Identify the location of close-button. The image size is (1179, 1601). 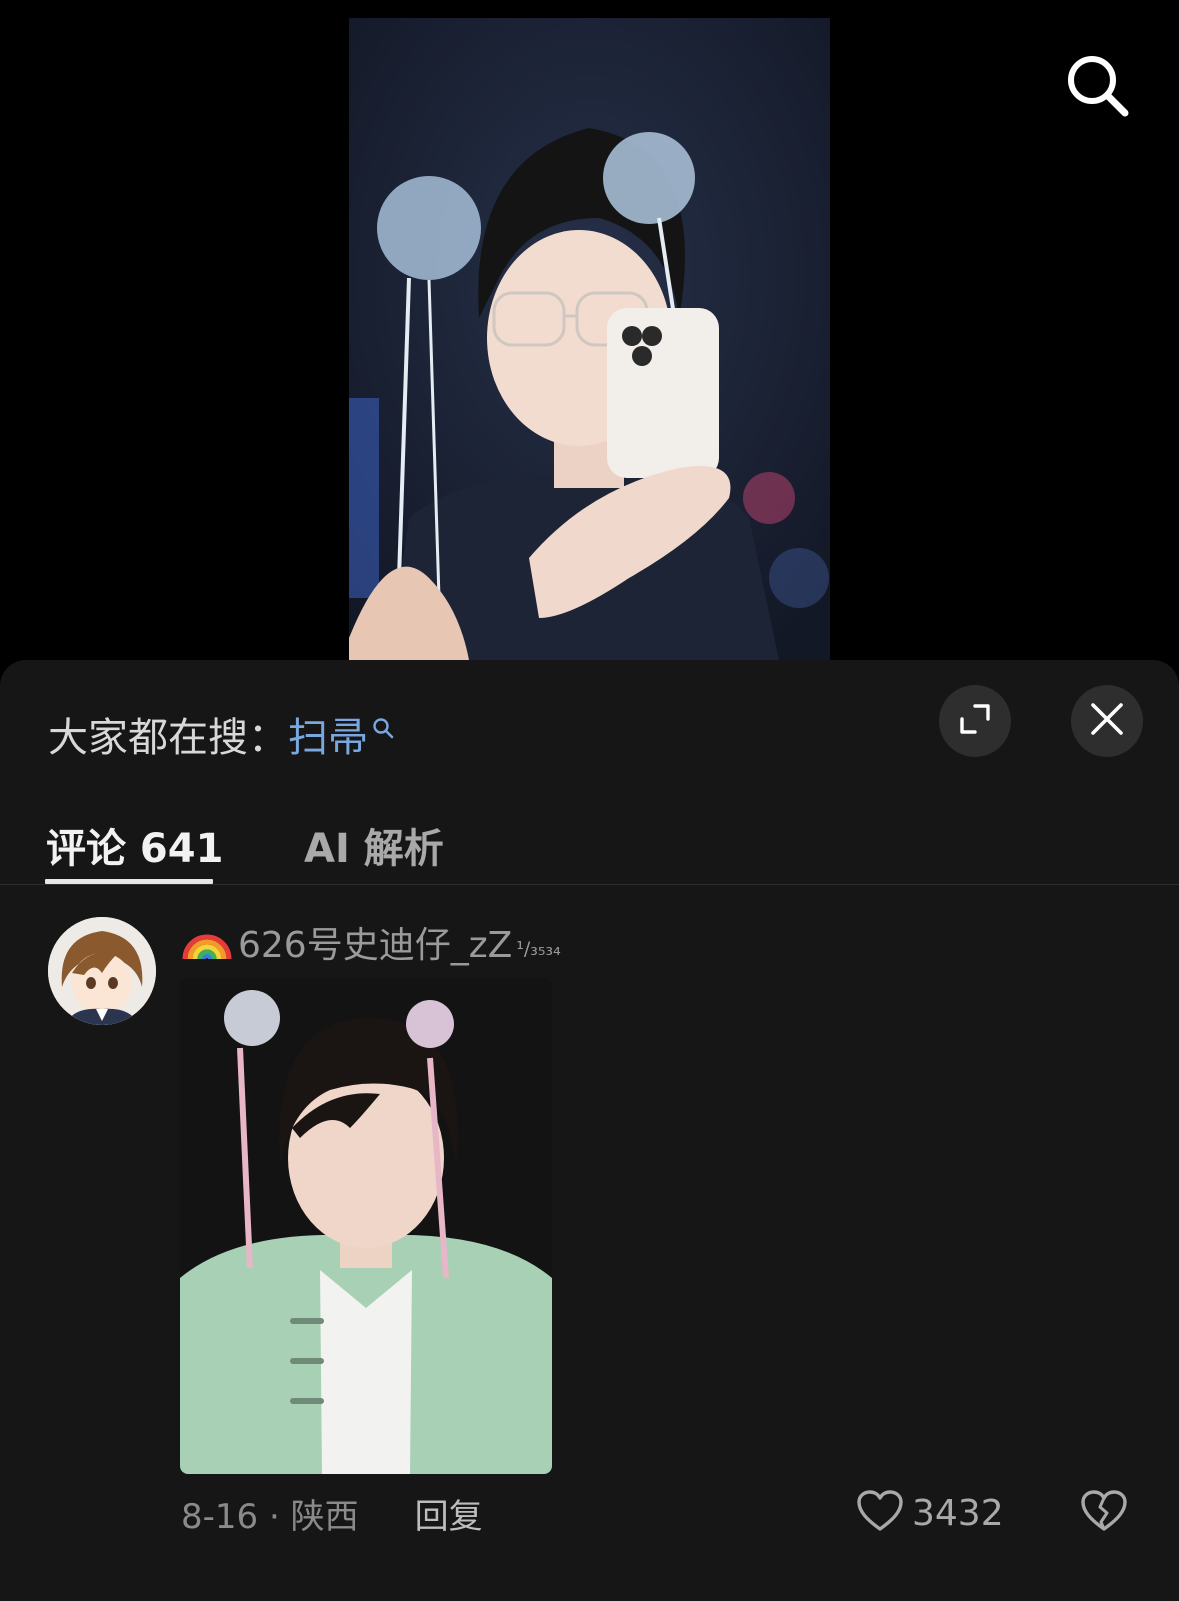
(1107, 721).